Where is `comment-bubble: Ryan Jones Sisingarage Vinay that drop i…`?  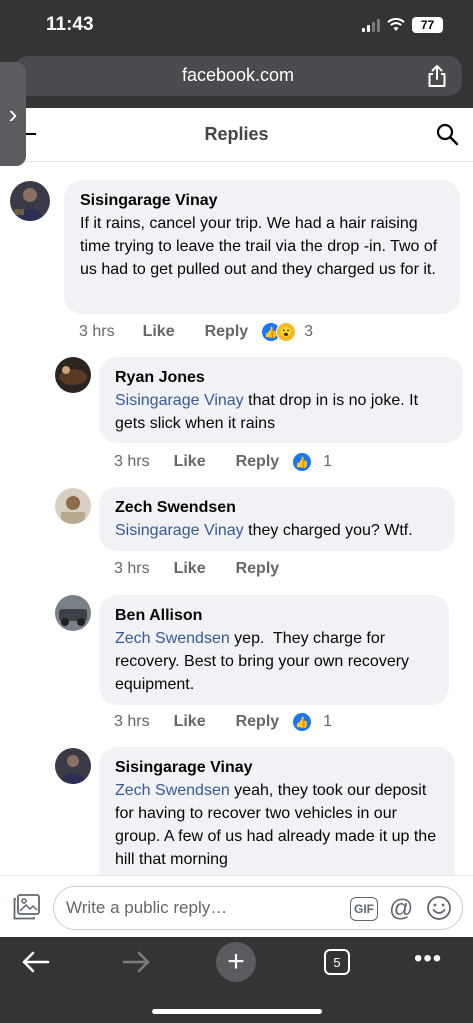
comment-bubble: Ryan Jones Sisingarage Vinay that drop i… is located at coordinates (281, 400).